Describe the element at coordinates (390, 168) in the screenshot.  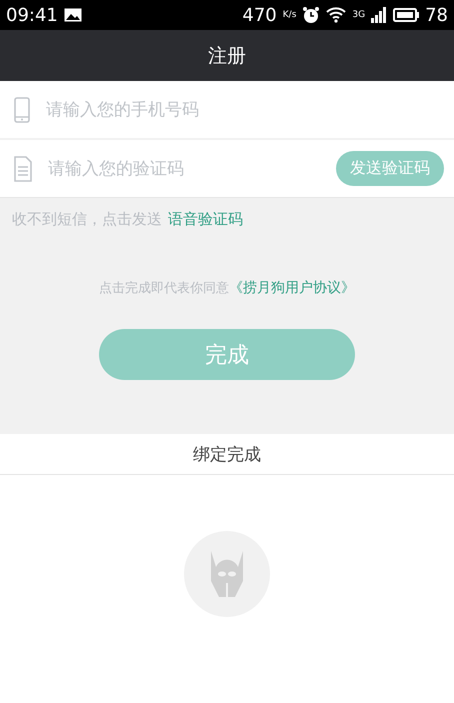
I see `send-code-button: 发送验证码` at that location.